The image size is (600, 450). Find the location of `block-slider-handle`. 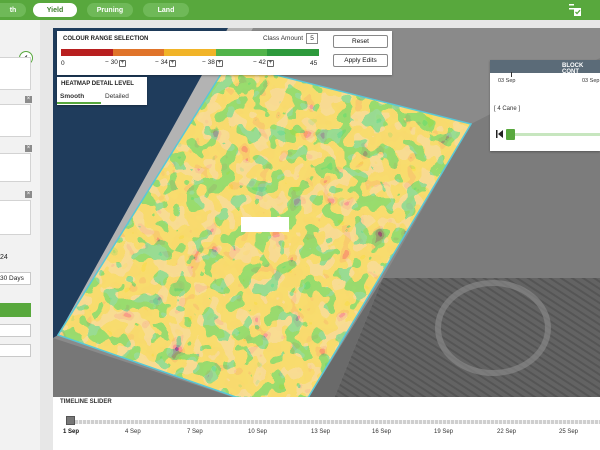

block-slider-handle is located at coordinates (510, 134).